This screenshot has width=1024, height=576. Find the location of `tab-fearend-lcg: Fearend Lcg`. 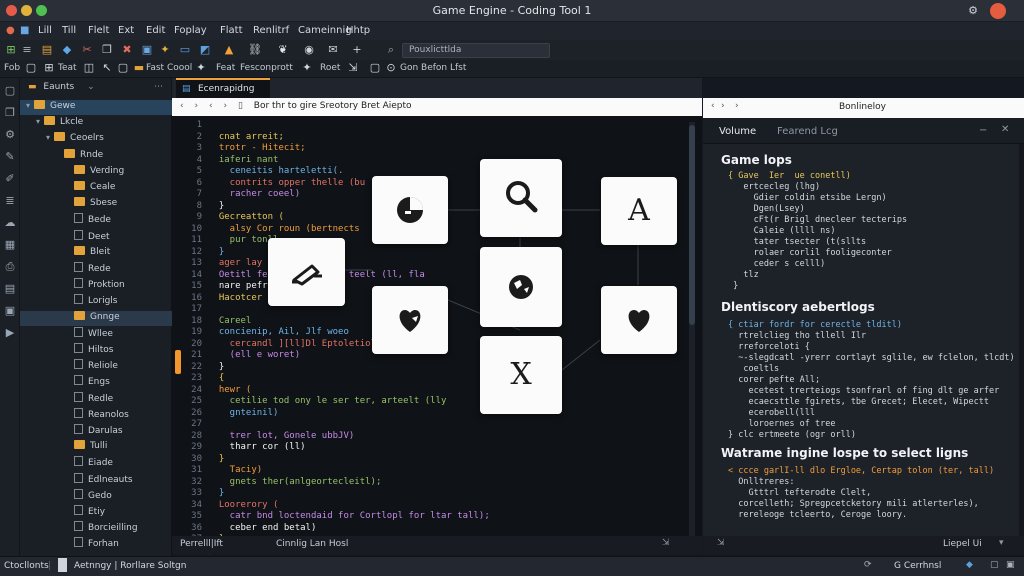

tab-fearend-lcg: Fearend Lcg is located at coordinates (807, 131).